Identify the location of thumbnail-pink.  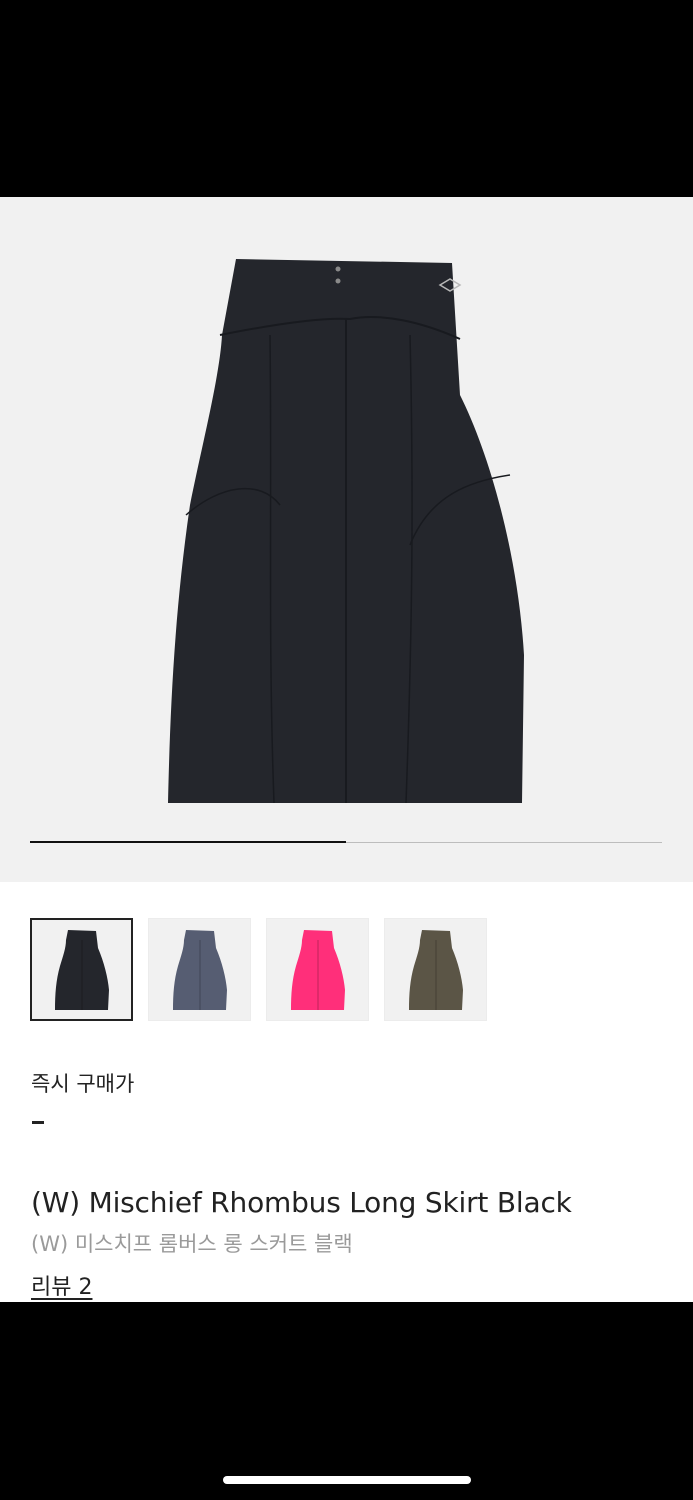
(317, 969).